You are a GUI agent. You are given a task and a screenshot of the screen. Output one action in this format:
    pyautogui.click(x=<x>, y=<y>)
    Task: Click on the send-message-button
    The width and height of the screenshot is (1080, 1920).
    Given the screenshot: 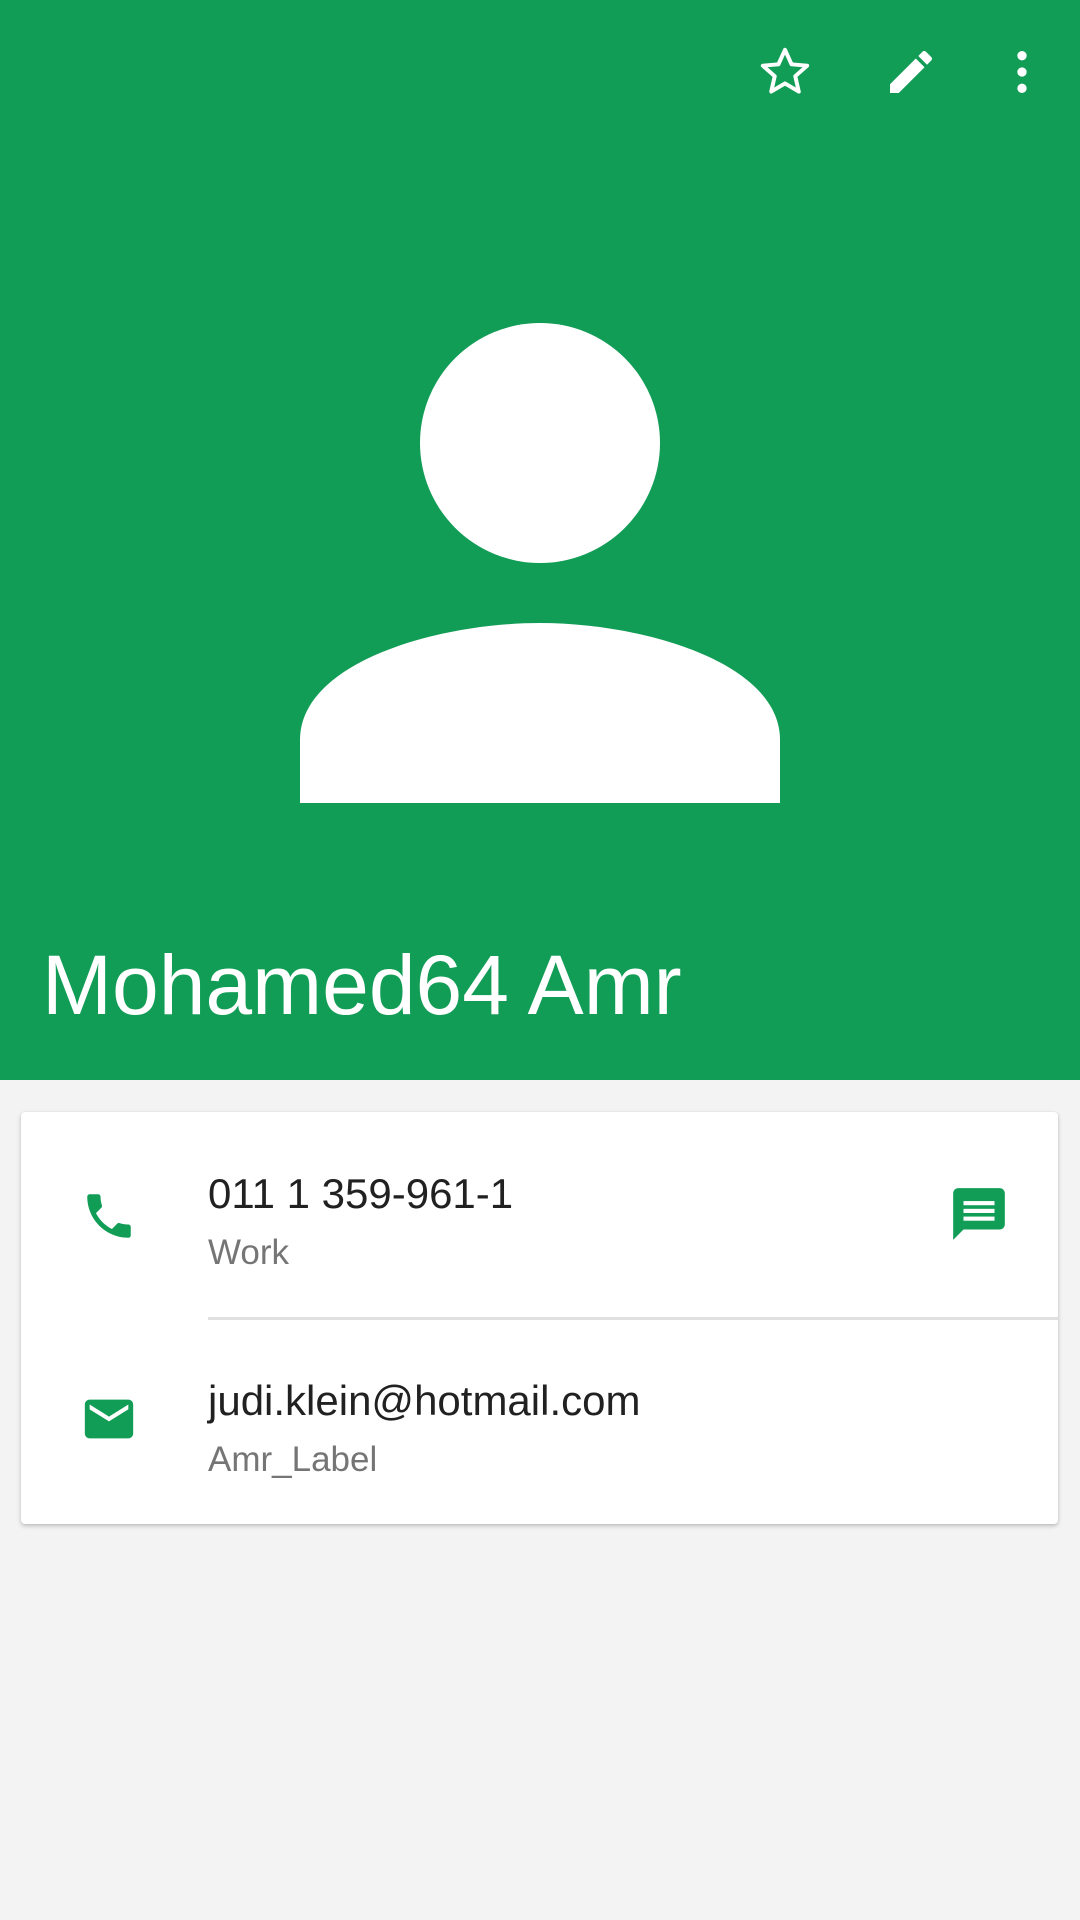 What is the action you would take?
    pyautogui.click(x=979, y=1216)
    